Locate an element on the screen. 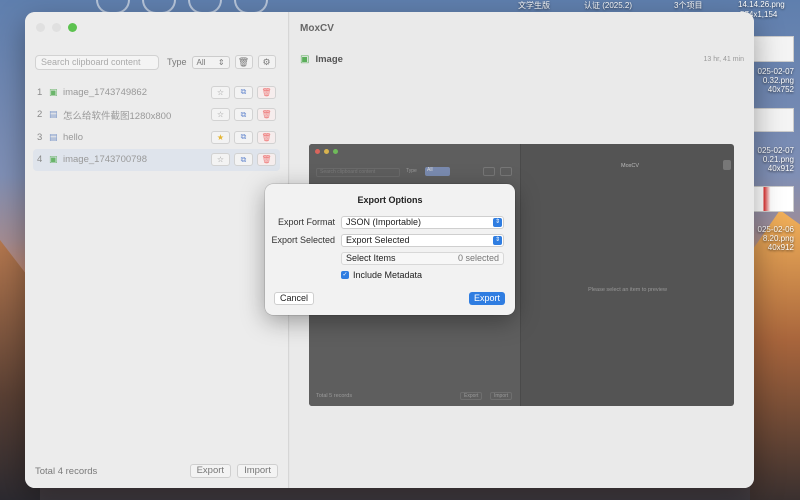 The height and width of the screenshot is (500, 800). list-item: 1 ▣ image_1743749862 ☆ ⧉ 🗑 is located at coordinates (156, 92).